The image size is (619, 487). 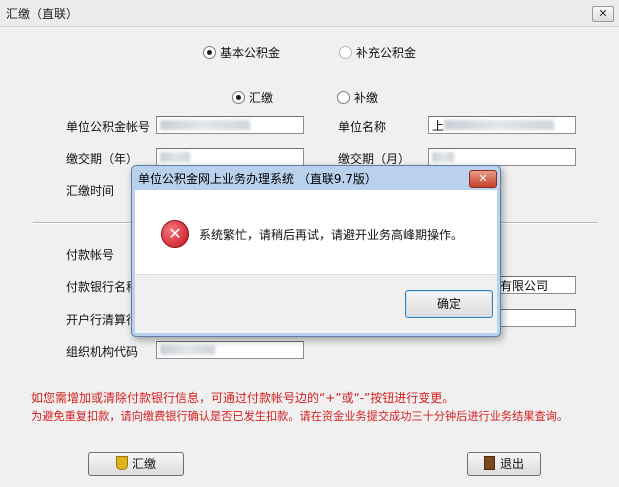 What do you see at coordinates (230, 350) in the screenshot?
I see `org-code-field` at bounding box center [230, 350].